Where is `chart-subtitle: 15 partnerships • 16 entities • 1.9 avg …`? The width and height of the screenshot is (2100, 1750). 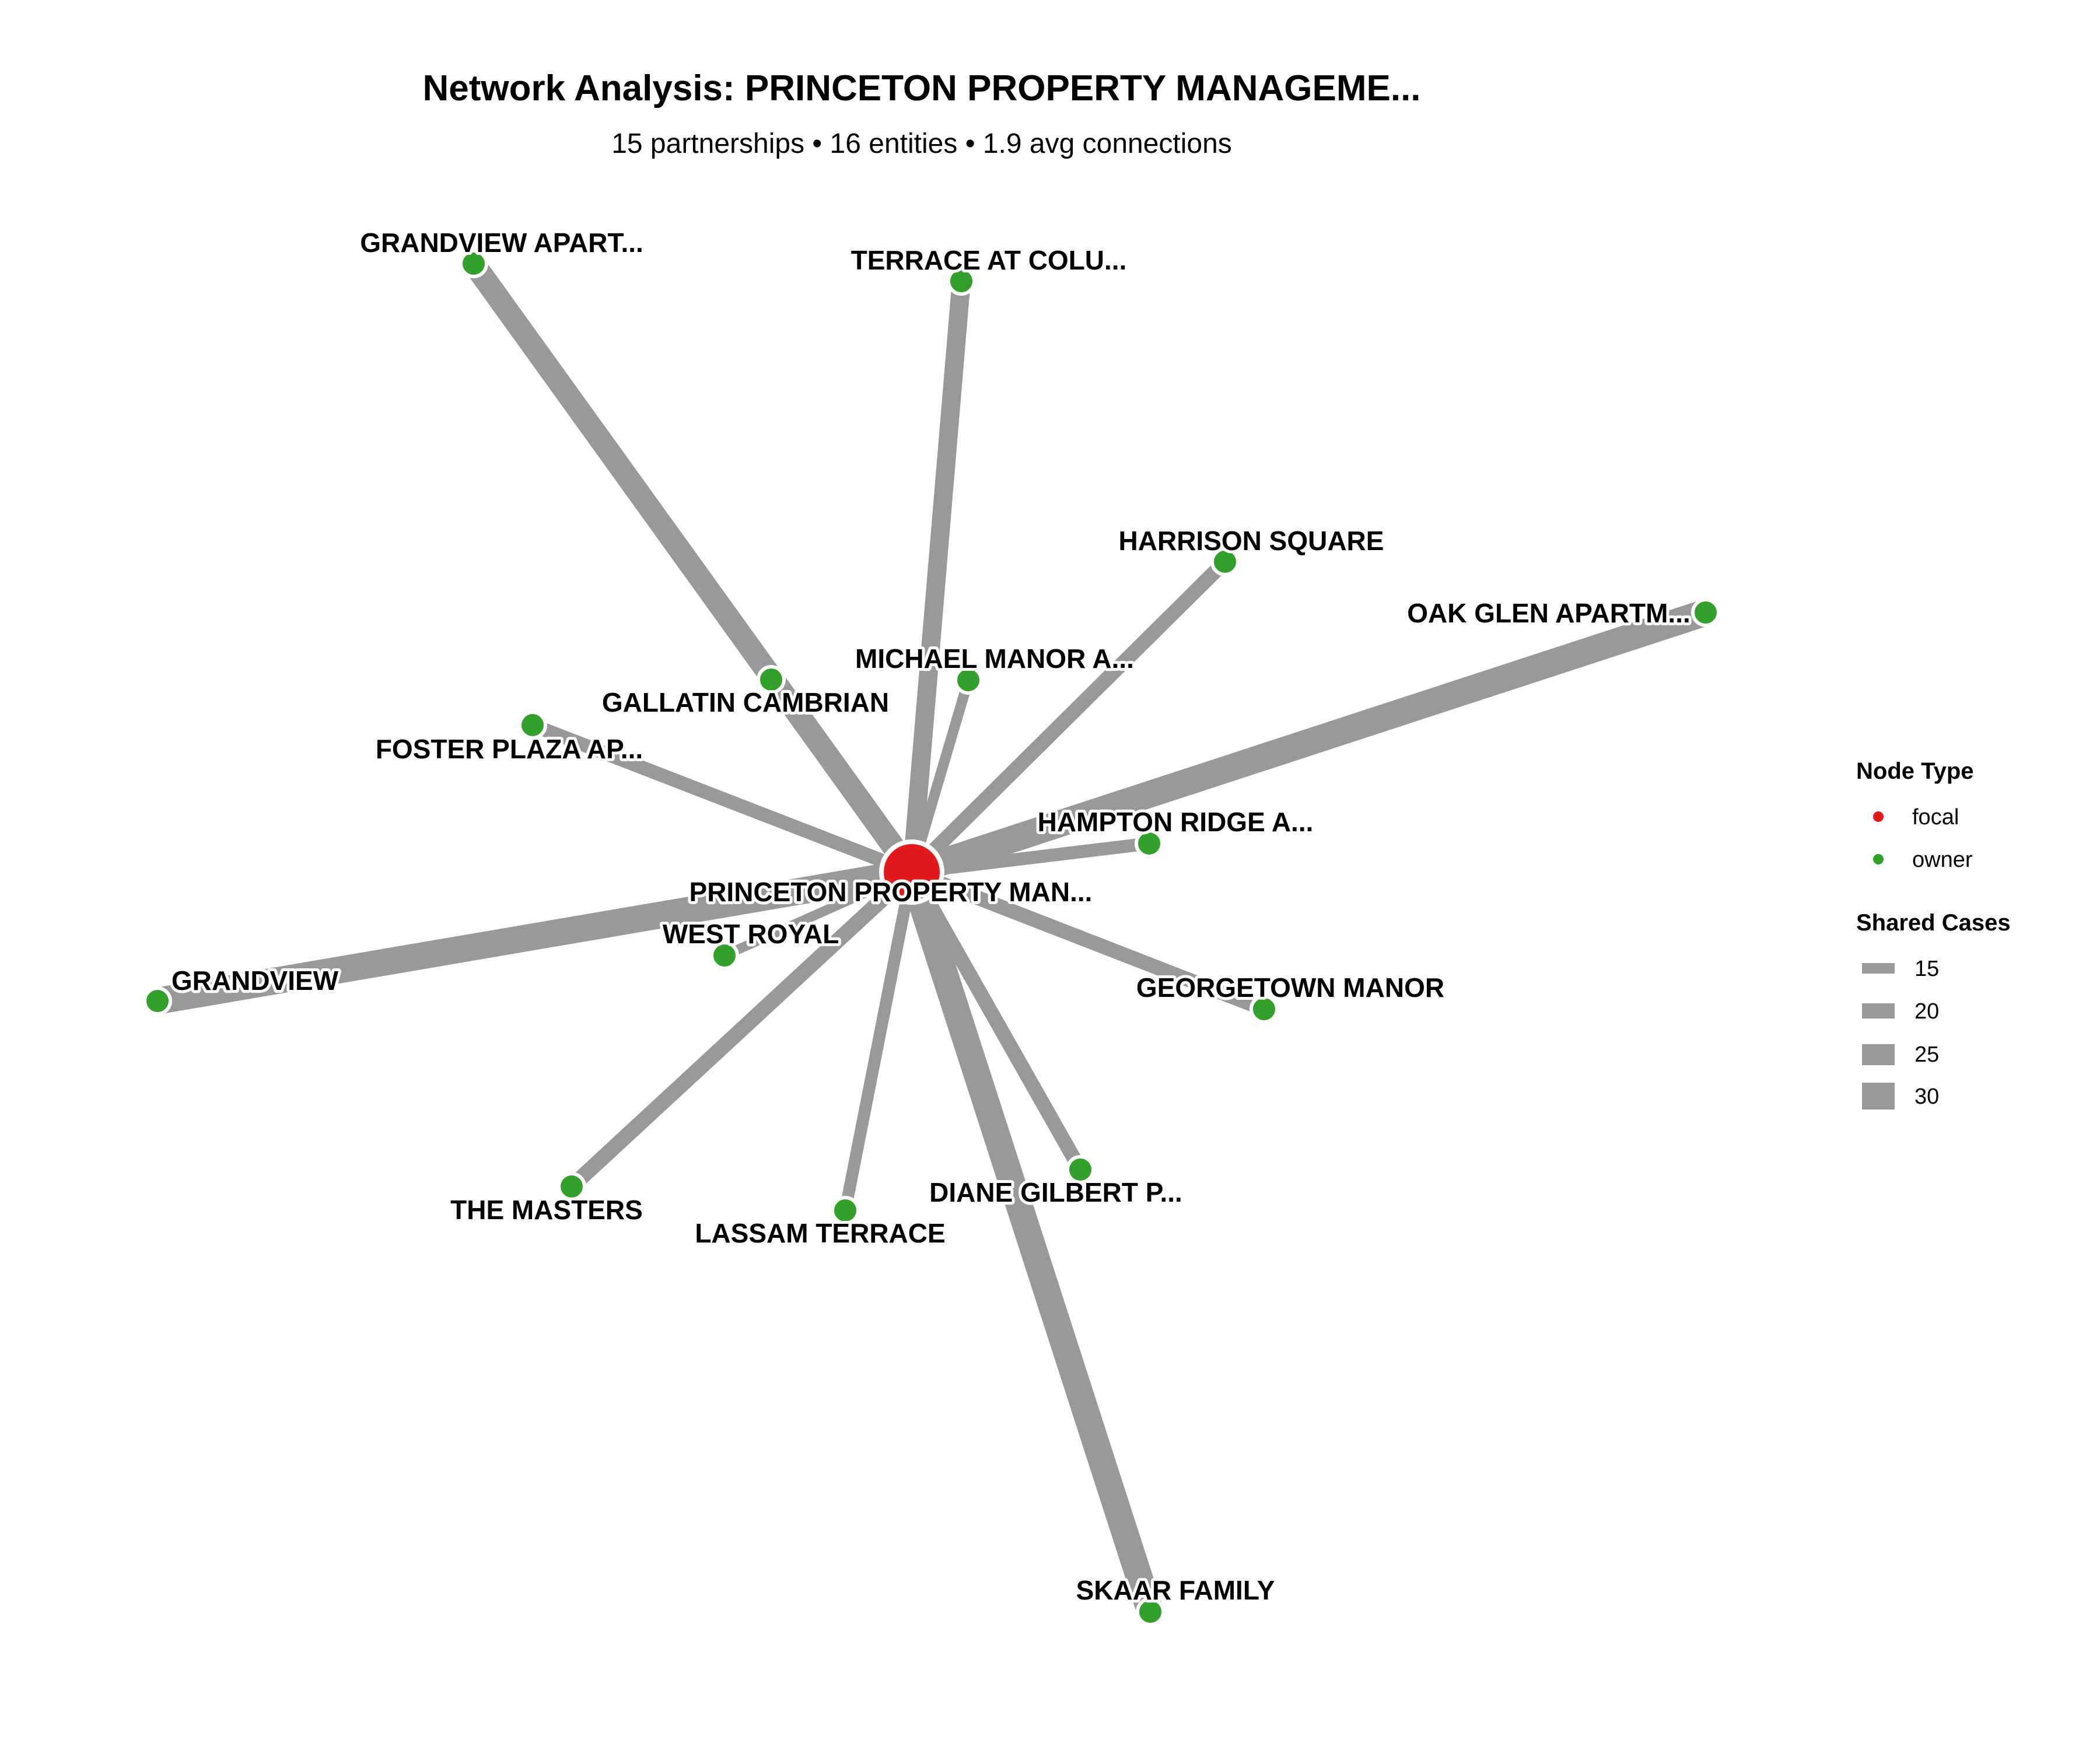 chart-subtitle: 15 partnerships • 16 entities • 1.9 avg … is located at coordinates (921, 143).